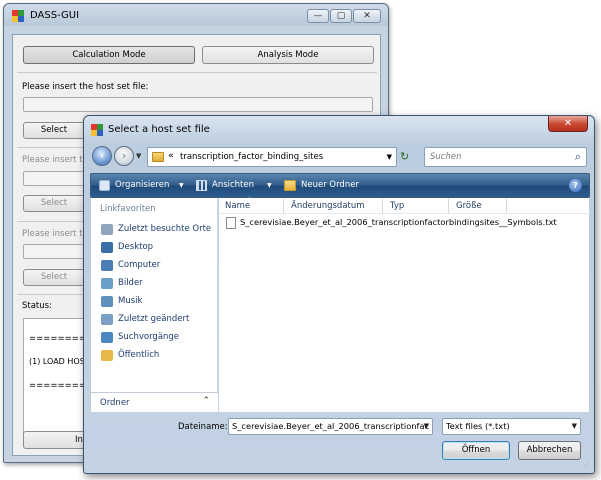 This screenshot has width=601, height=480. I want to click on history-dropdown-icon: ▼, so click(138, 156).